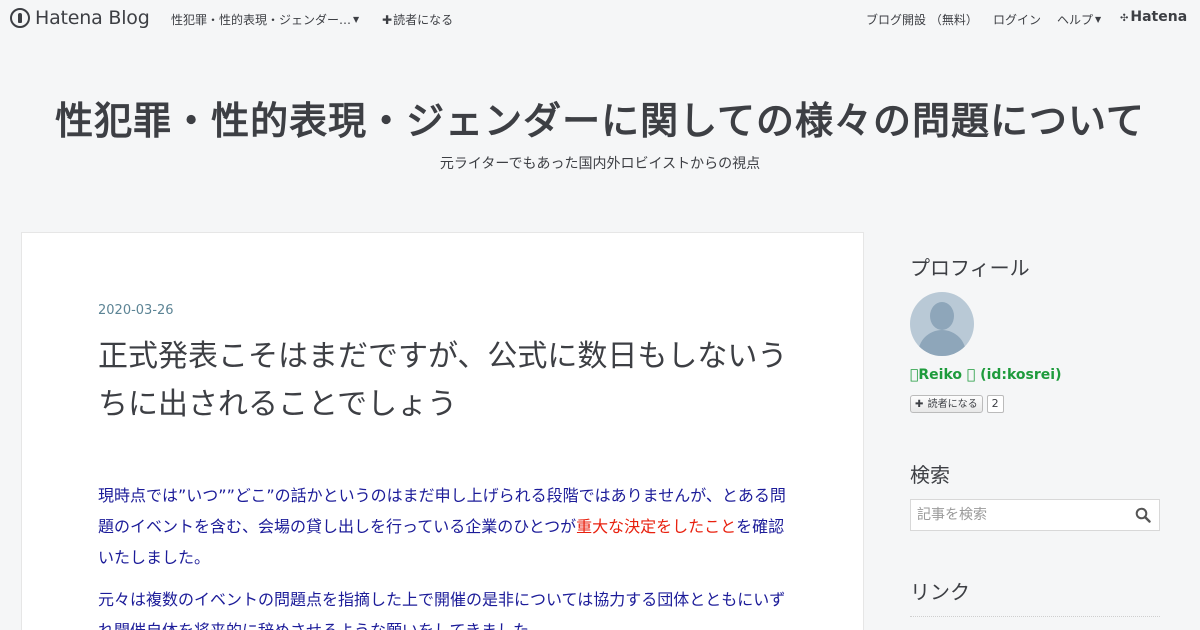 This screenshot has width=1200, height=630. I want to click on profile-name-link: Reiko  (id:kosrei), so click(985, 375).